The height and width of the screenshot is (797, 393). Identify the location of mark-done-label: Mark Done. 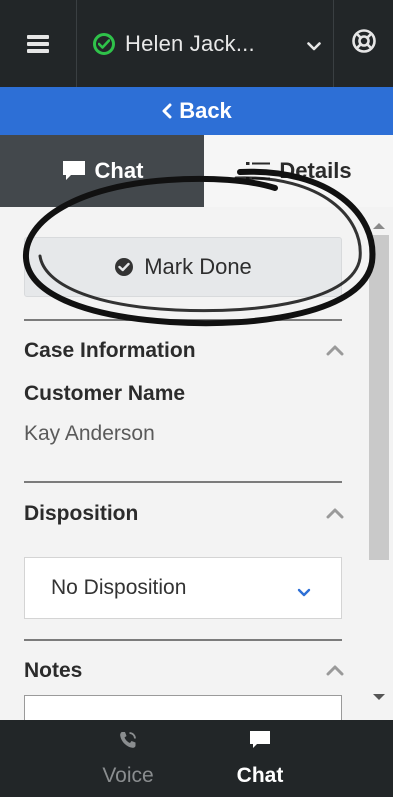
(198, 266).